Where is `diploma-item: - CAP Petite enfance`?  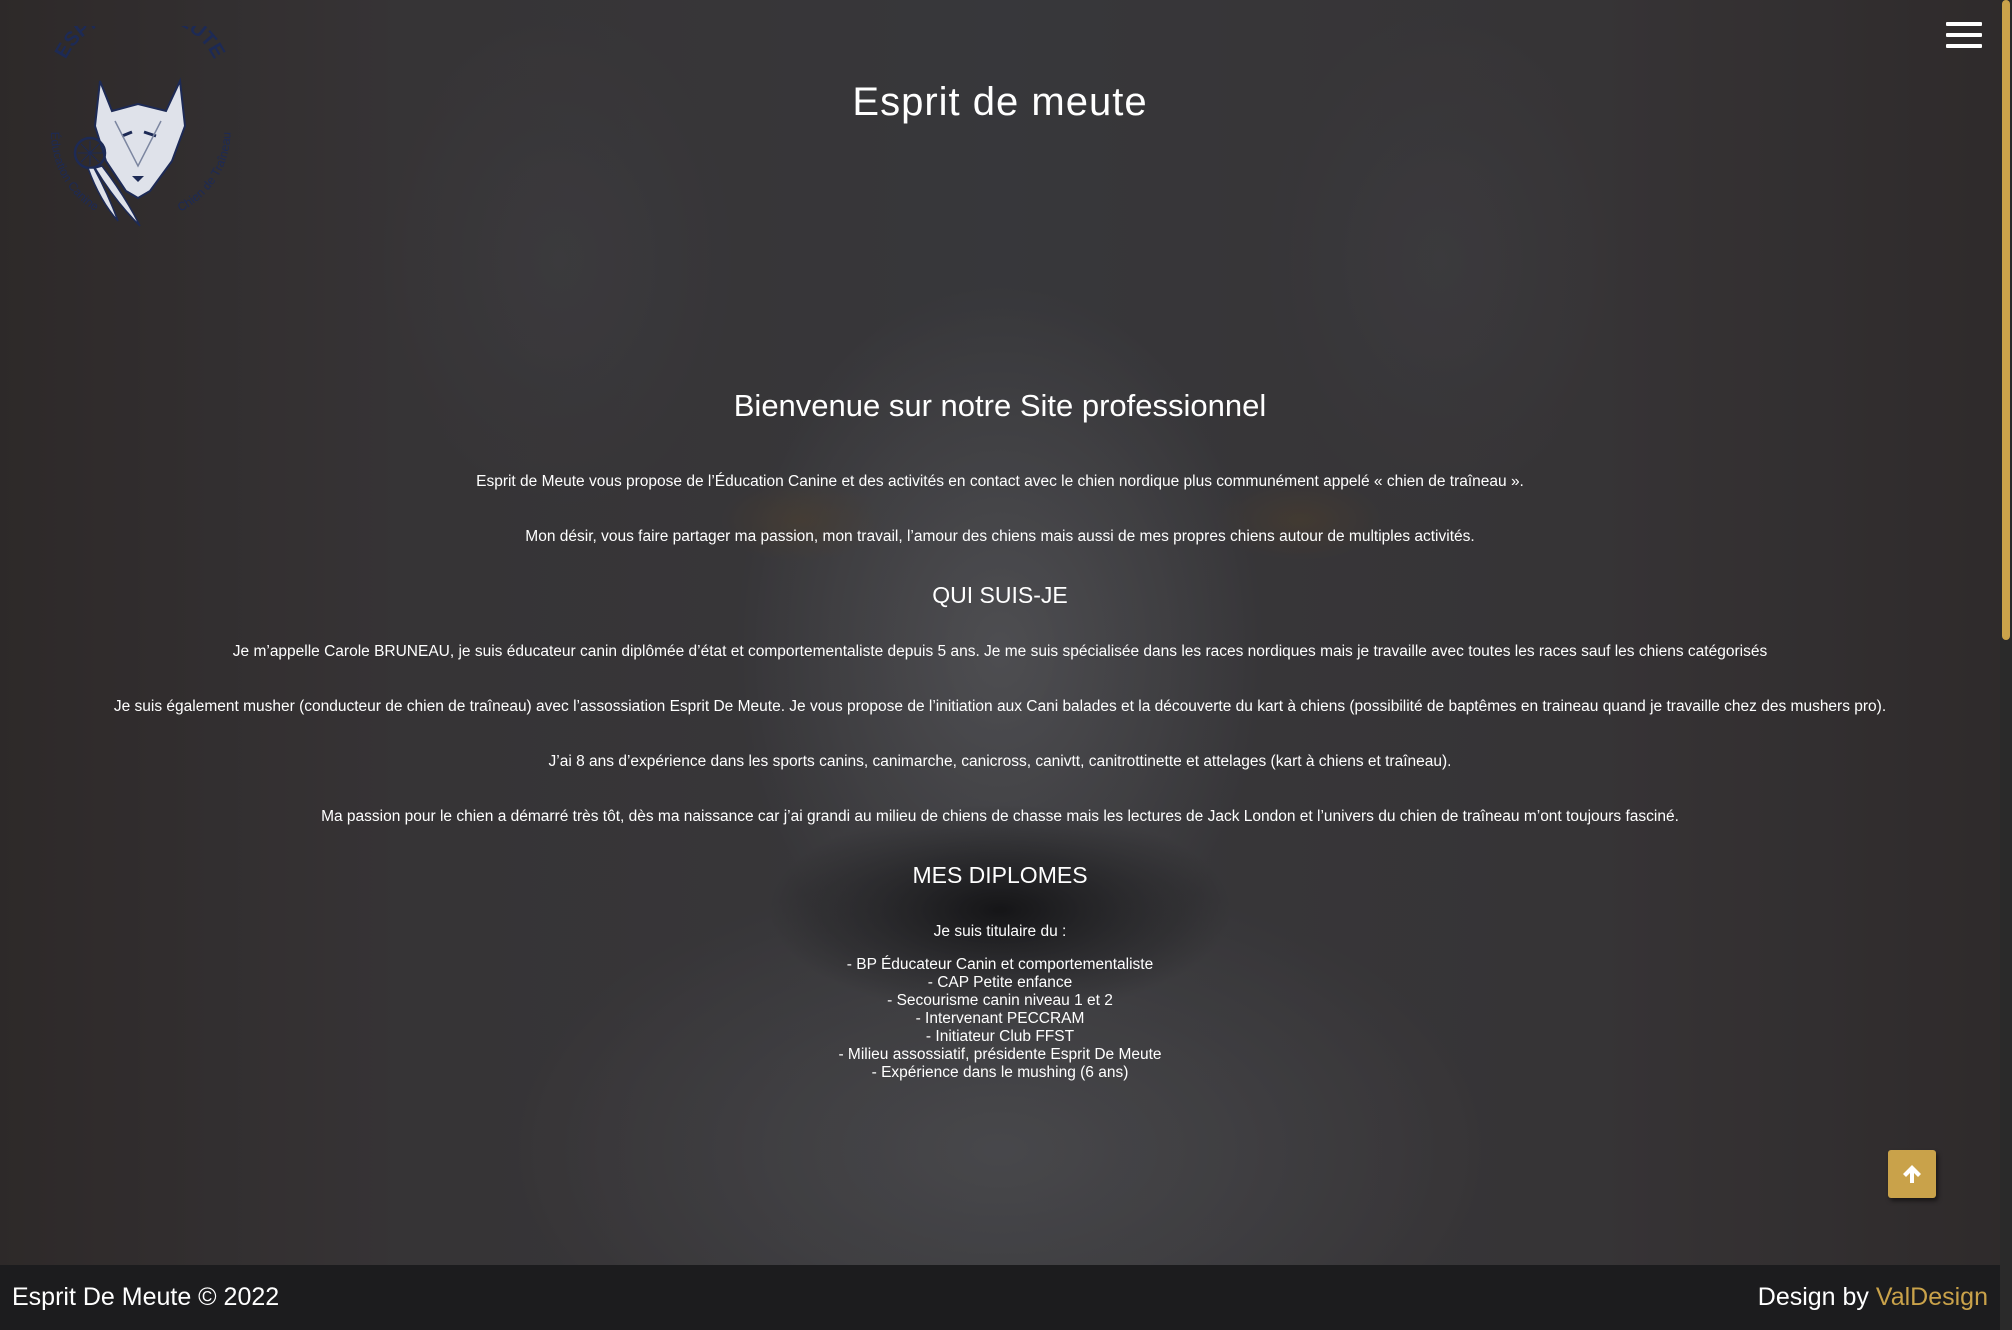
diploma-item: - CAP Petite enfance is located at coordinates (1000, 982).